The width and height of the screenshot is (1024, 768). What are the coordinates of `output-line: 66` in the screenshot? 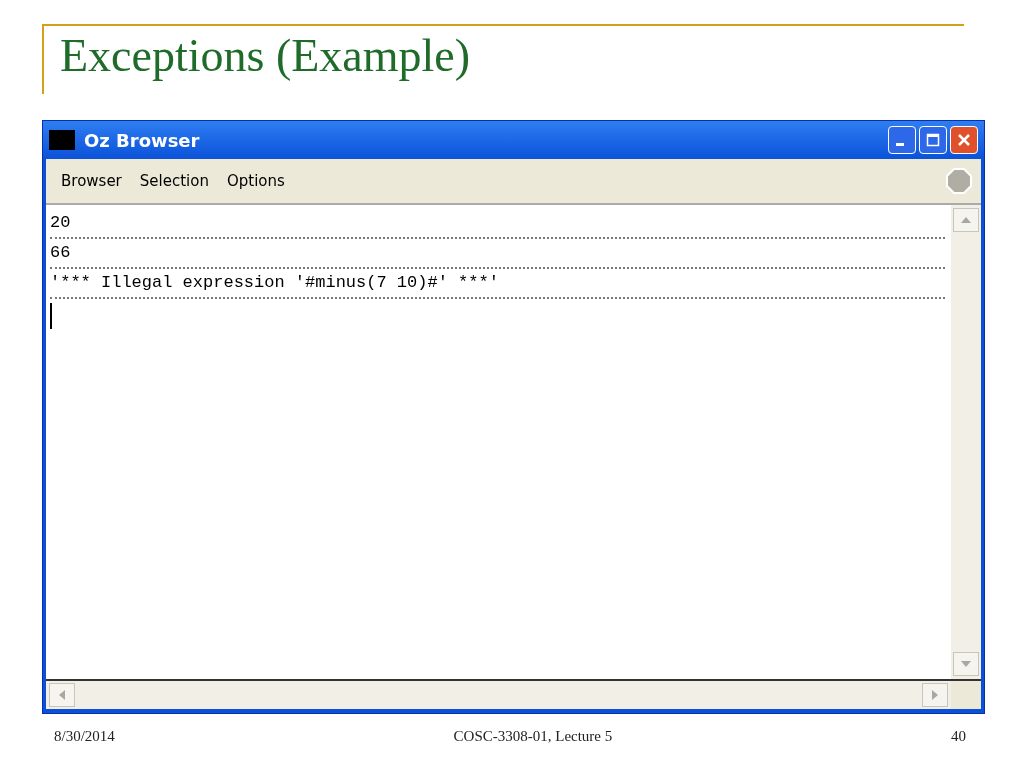 It's located at (497, 254).